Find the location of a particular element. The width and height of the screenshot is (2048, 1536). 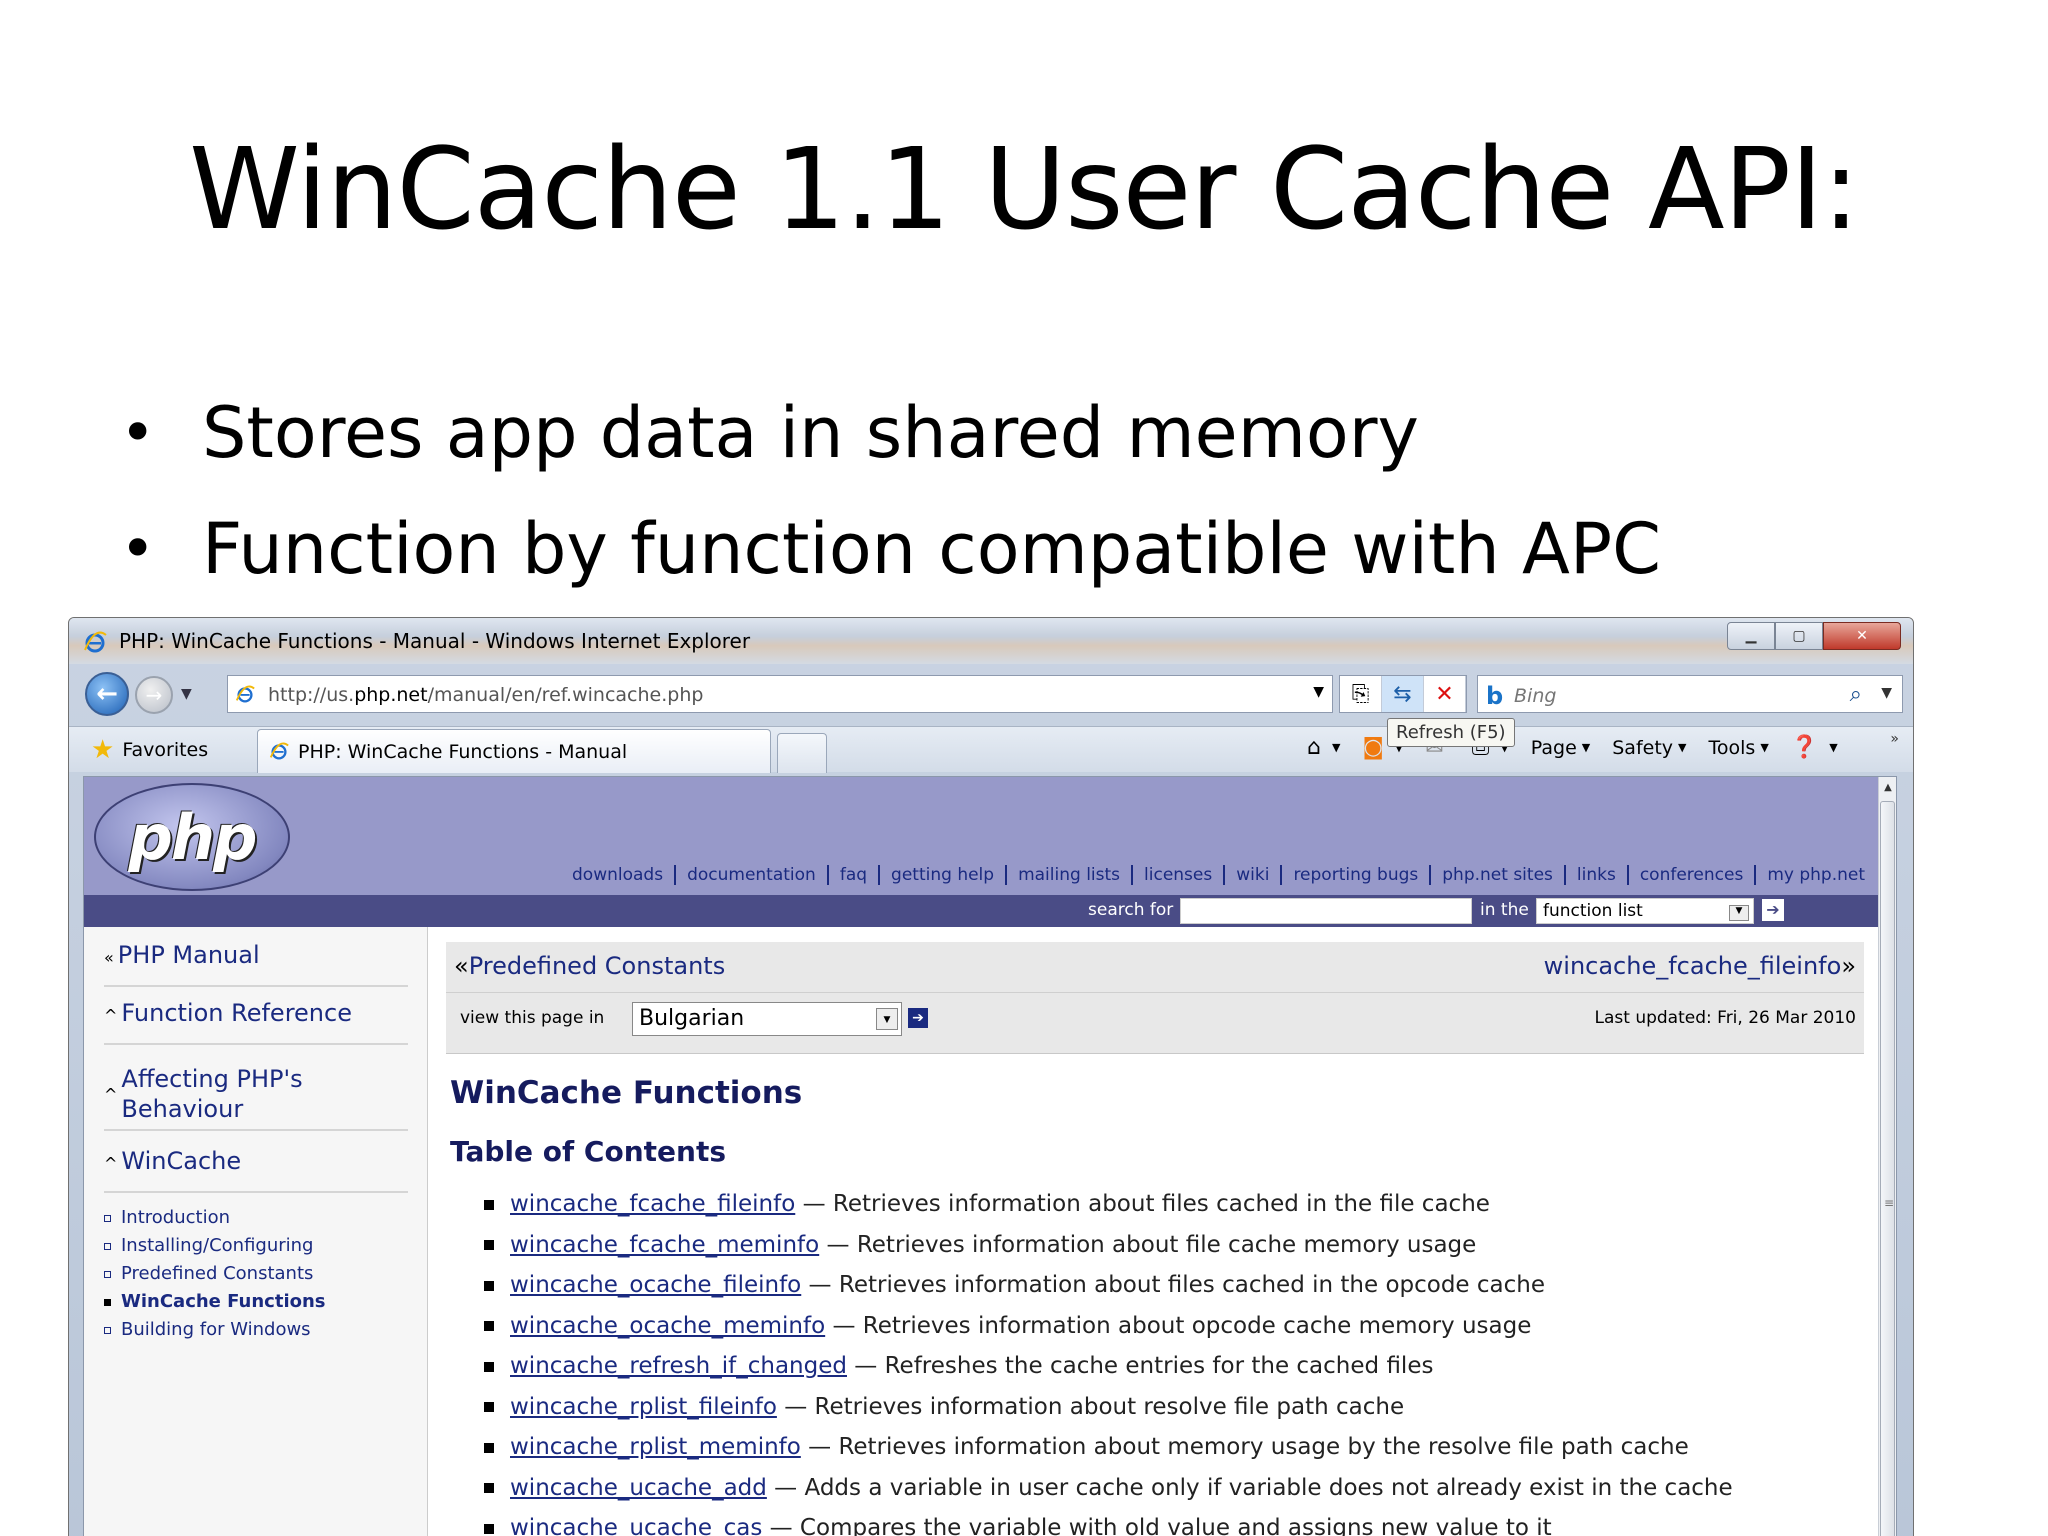

nav-wiki: wiki is located at coordinates (1251, 875).